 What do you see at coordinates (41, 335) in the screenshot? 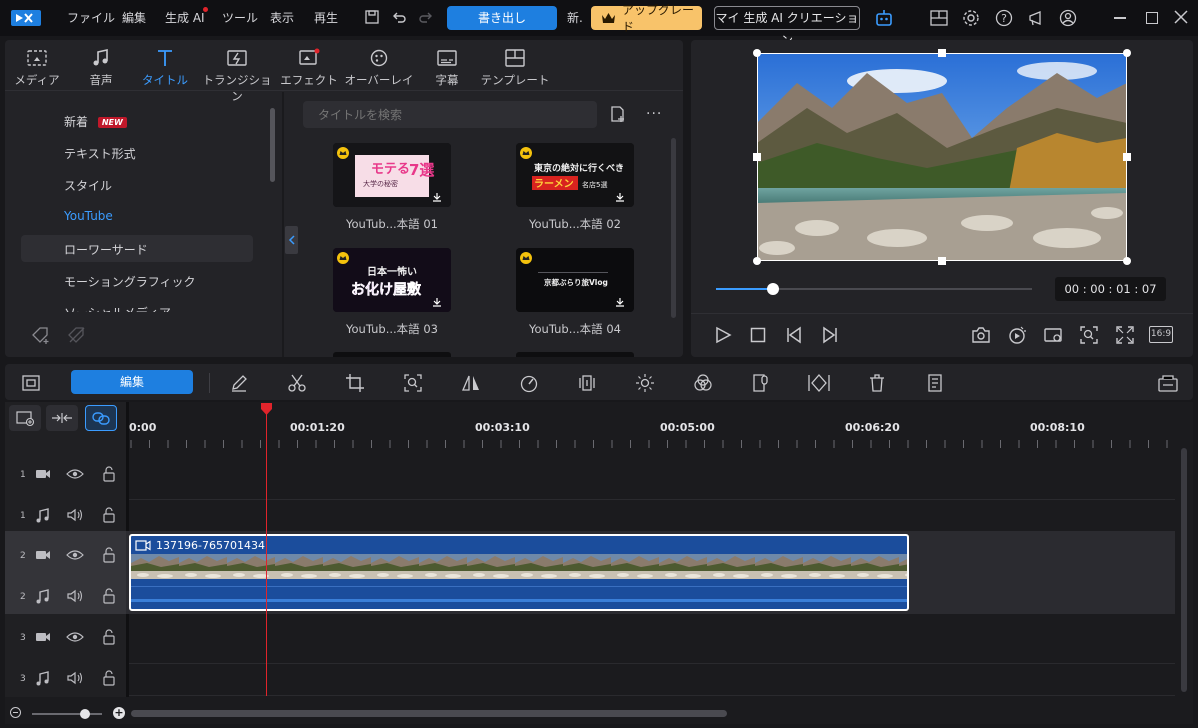
I see `add-tag-icon` at bounding box center [41, 335].